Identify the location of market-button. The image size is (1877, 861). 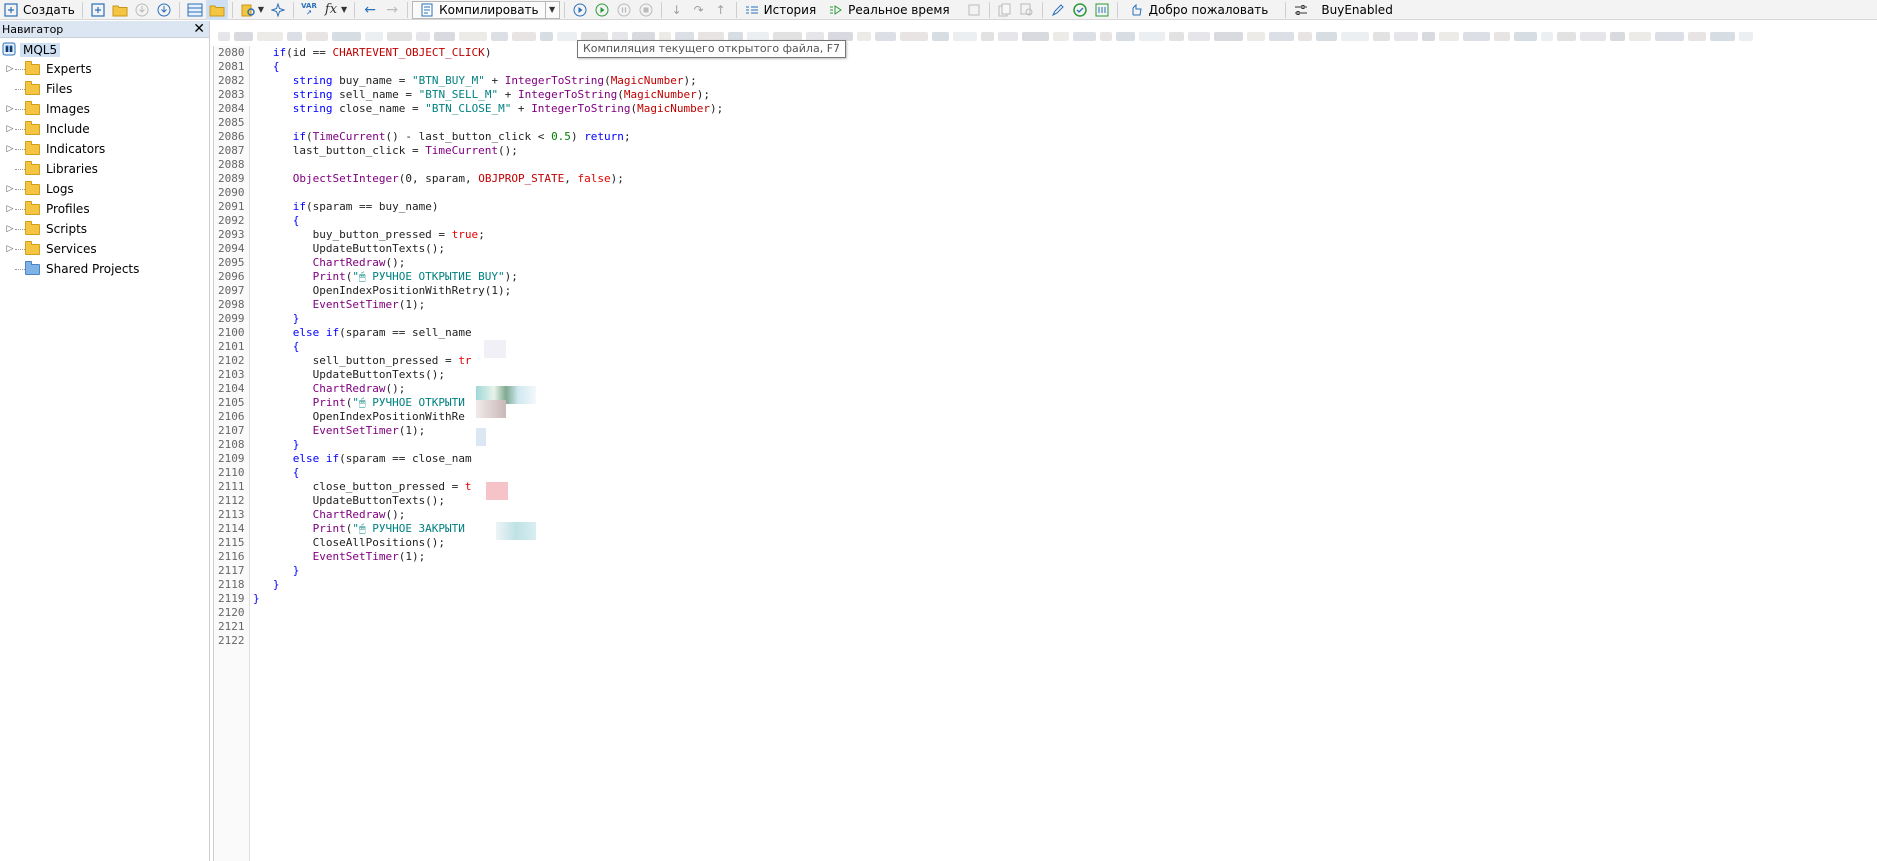
(1102, 10).